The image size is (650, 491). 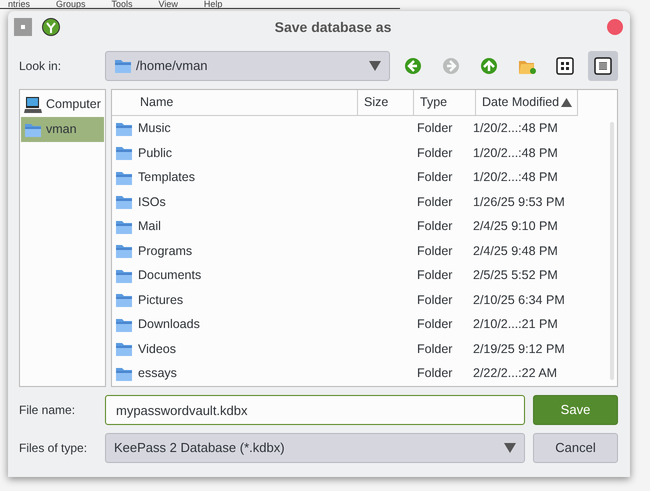 What do you see at coordinates (47, 410) in the screenshot?
I see `file-name-label: File name:` at bounding box center [47, 410].